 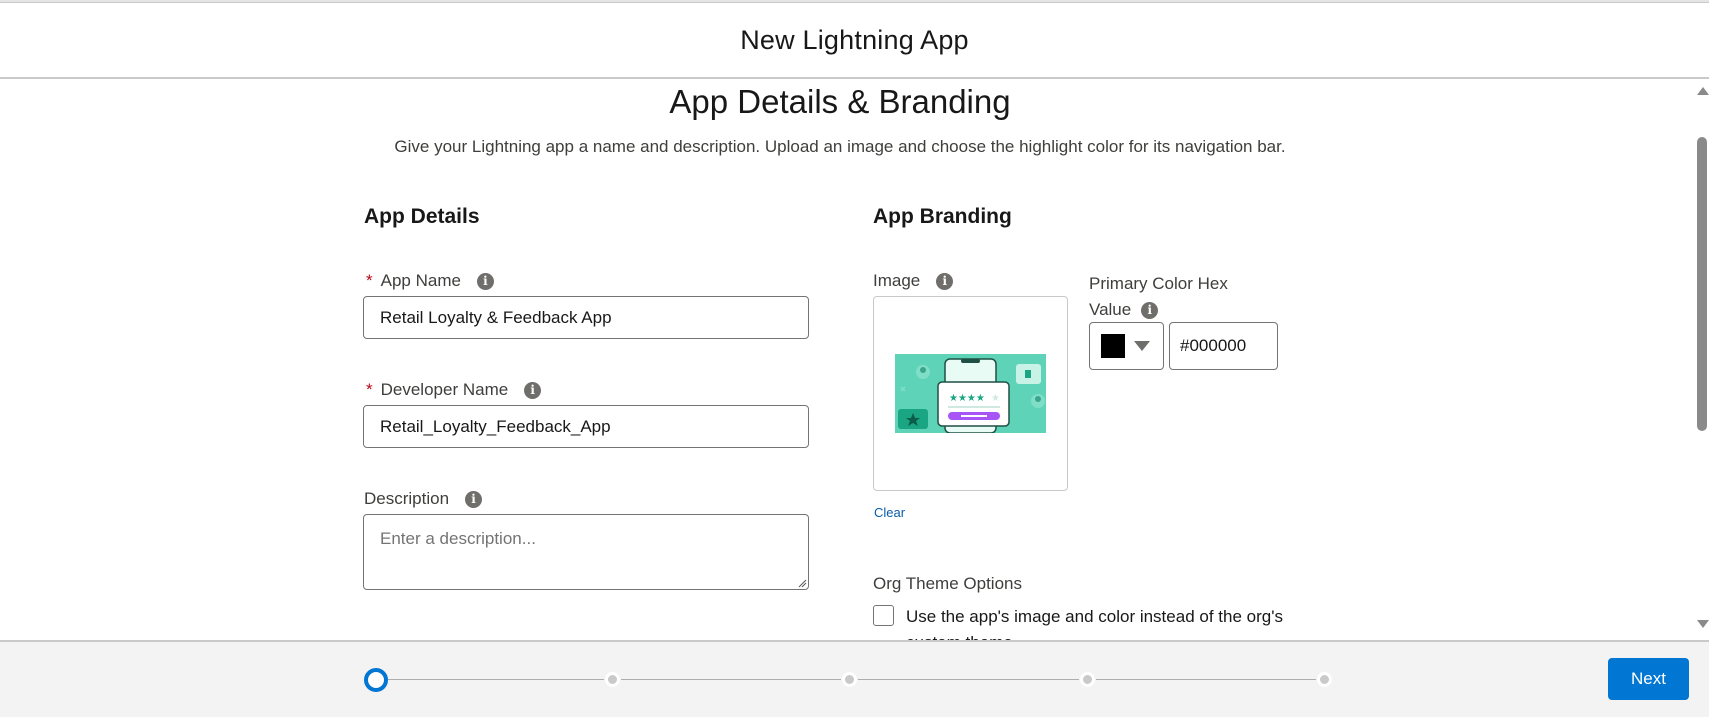 I want to click on image-label-text: Image, so click(x=897, y=280).